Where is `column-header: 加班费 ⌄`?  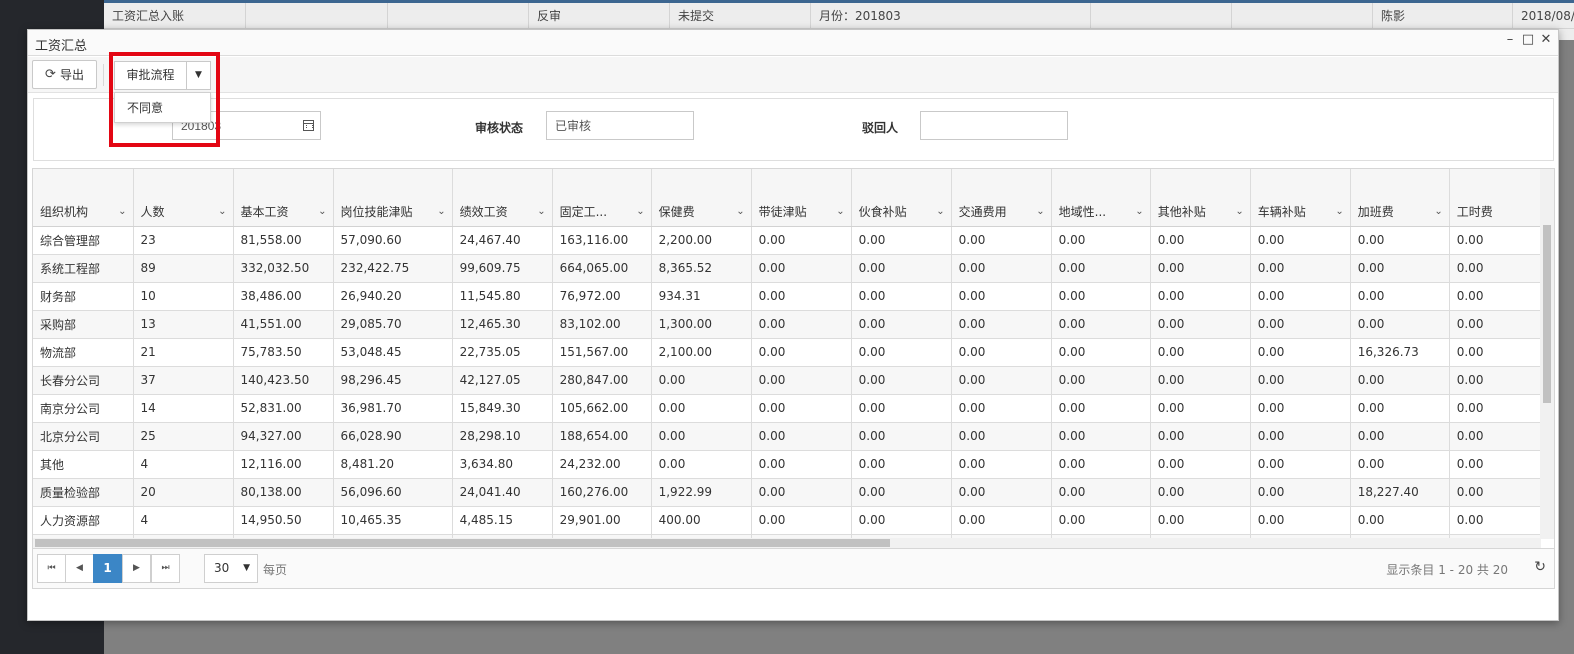
column-header: 加班费 ⌄ is located at coordinates (1400, 198).